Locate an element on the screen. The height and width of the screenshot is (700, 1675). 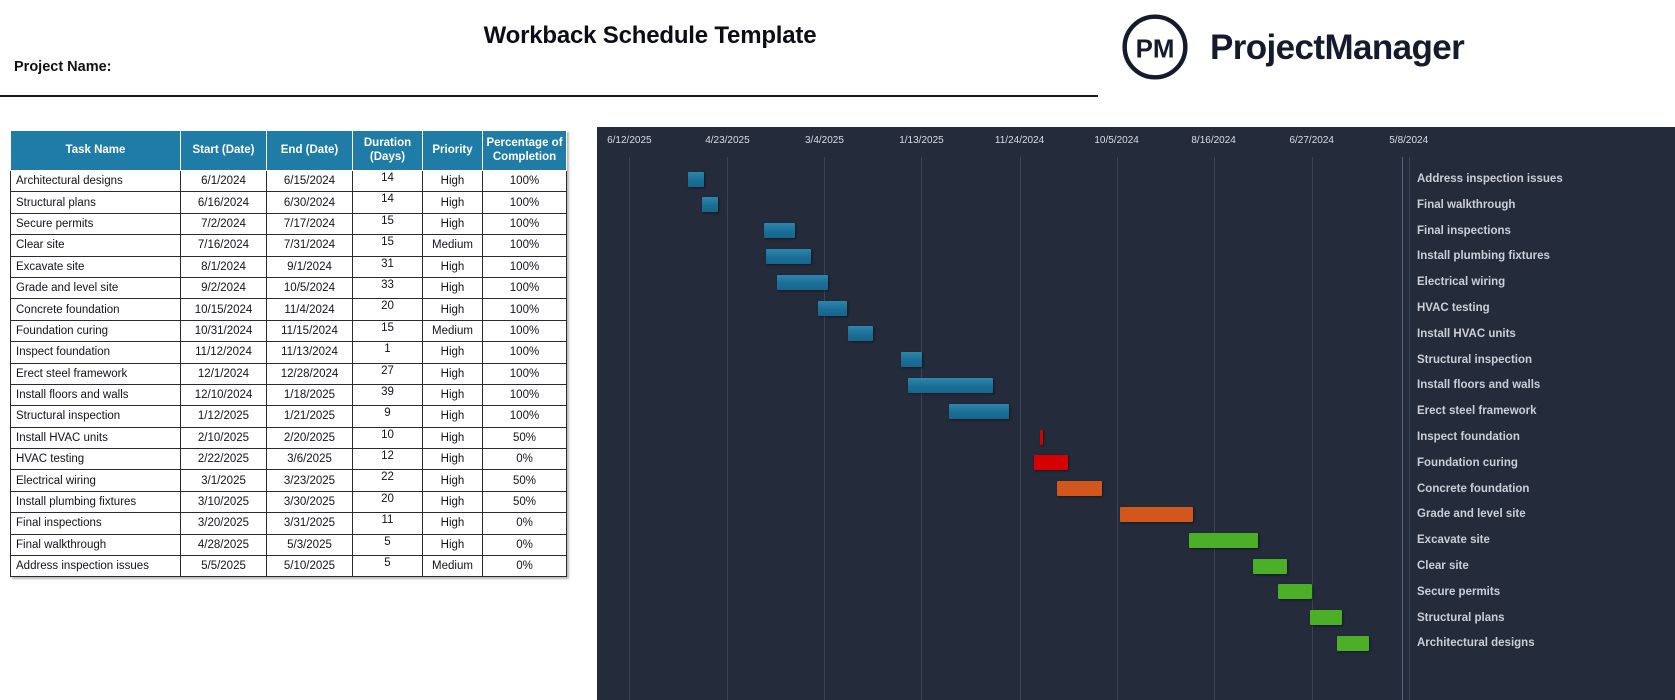
cell-start: 9/2/2024 is located at coordinates (223, 288).